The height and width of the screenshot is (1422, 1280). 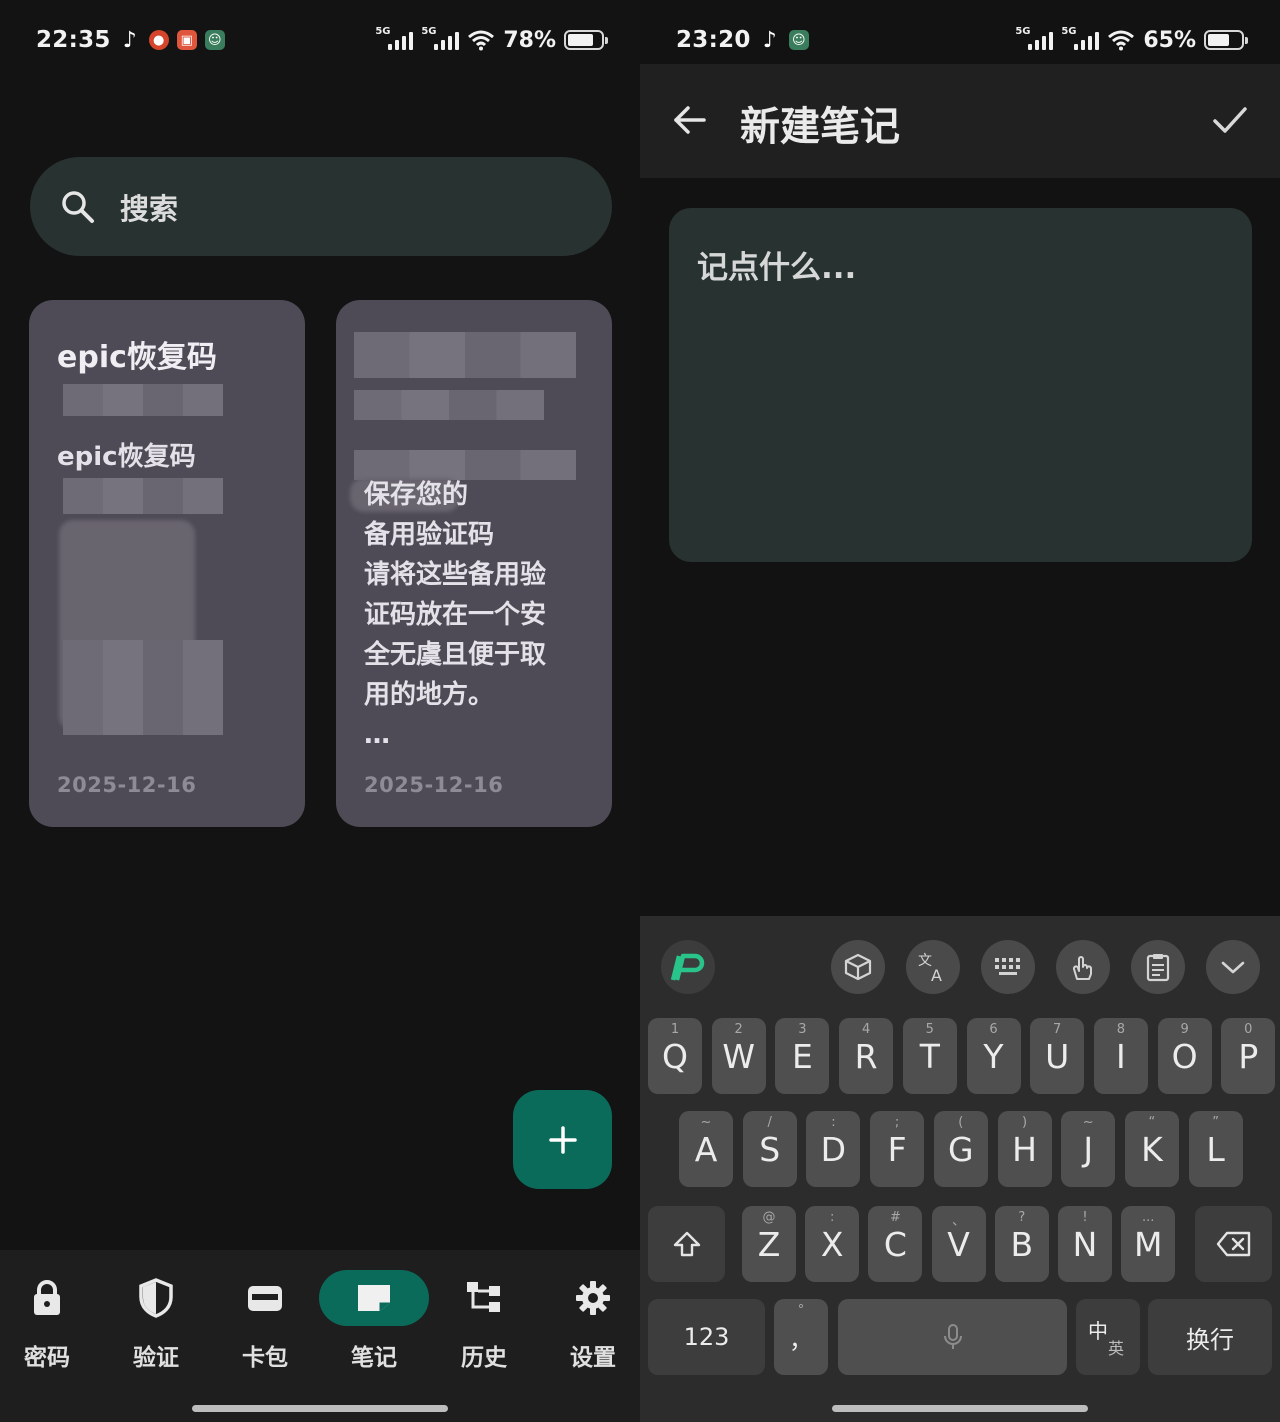 I want to click on nav-item-wallet: 卡包, so click(x=265, y=1330).